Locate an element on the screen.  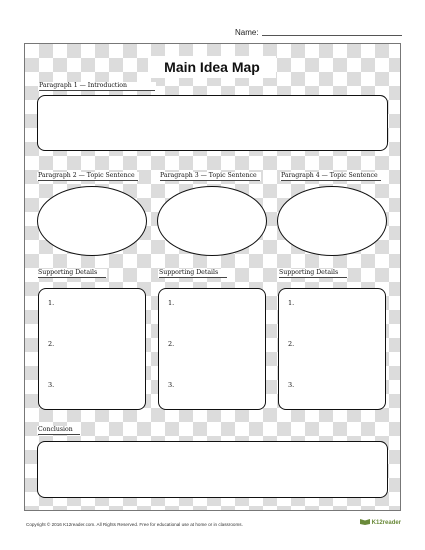
p3-label: Paragraph 3 — Topic Sentence is located at coordinates (210, 176).